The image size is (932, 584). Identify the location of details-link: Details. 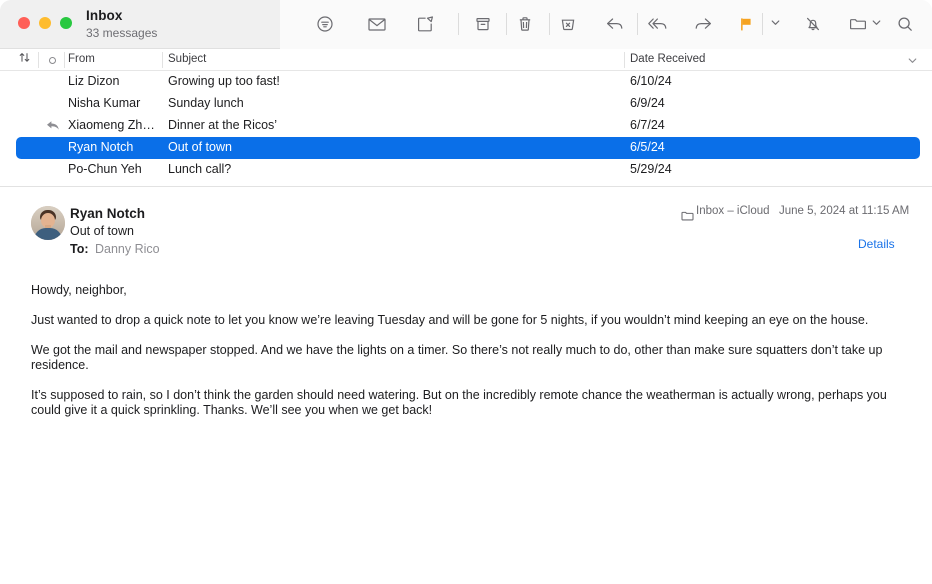
(876, 244).